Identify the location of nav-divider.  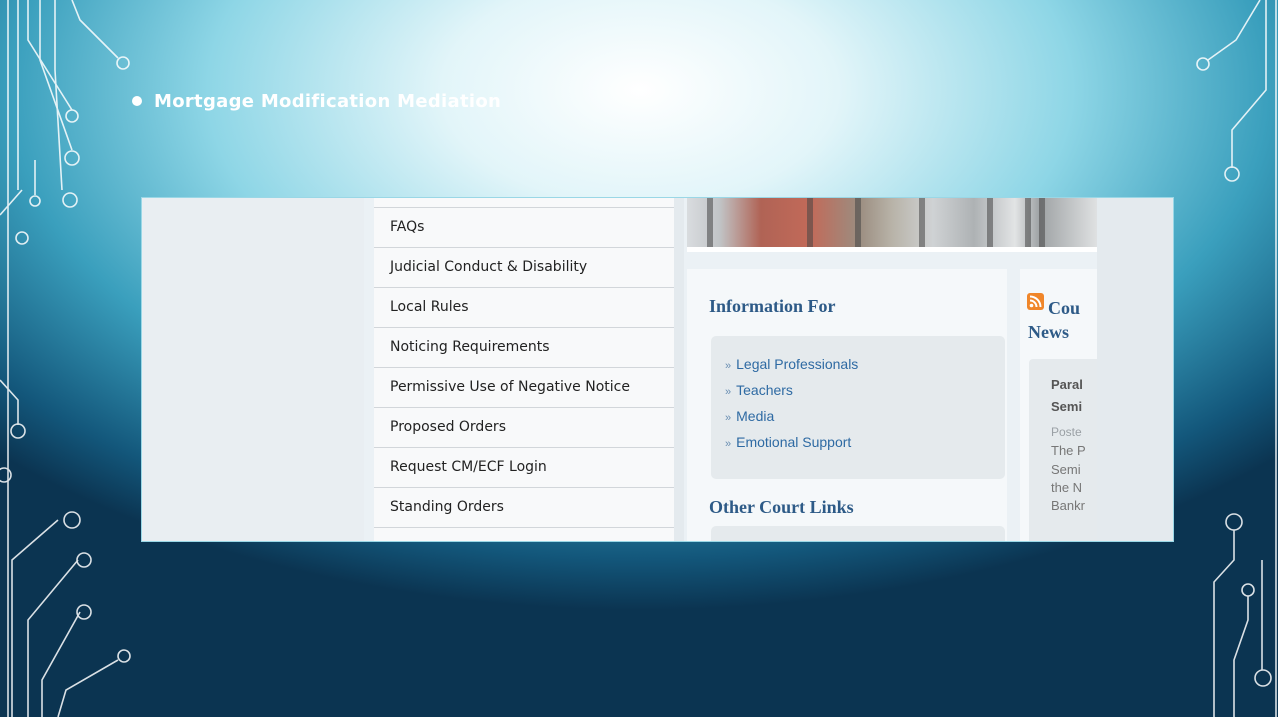
(524, 203).